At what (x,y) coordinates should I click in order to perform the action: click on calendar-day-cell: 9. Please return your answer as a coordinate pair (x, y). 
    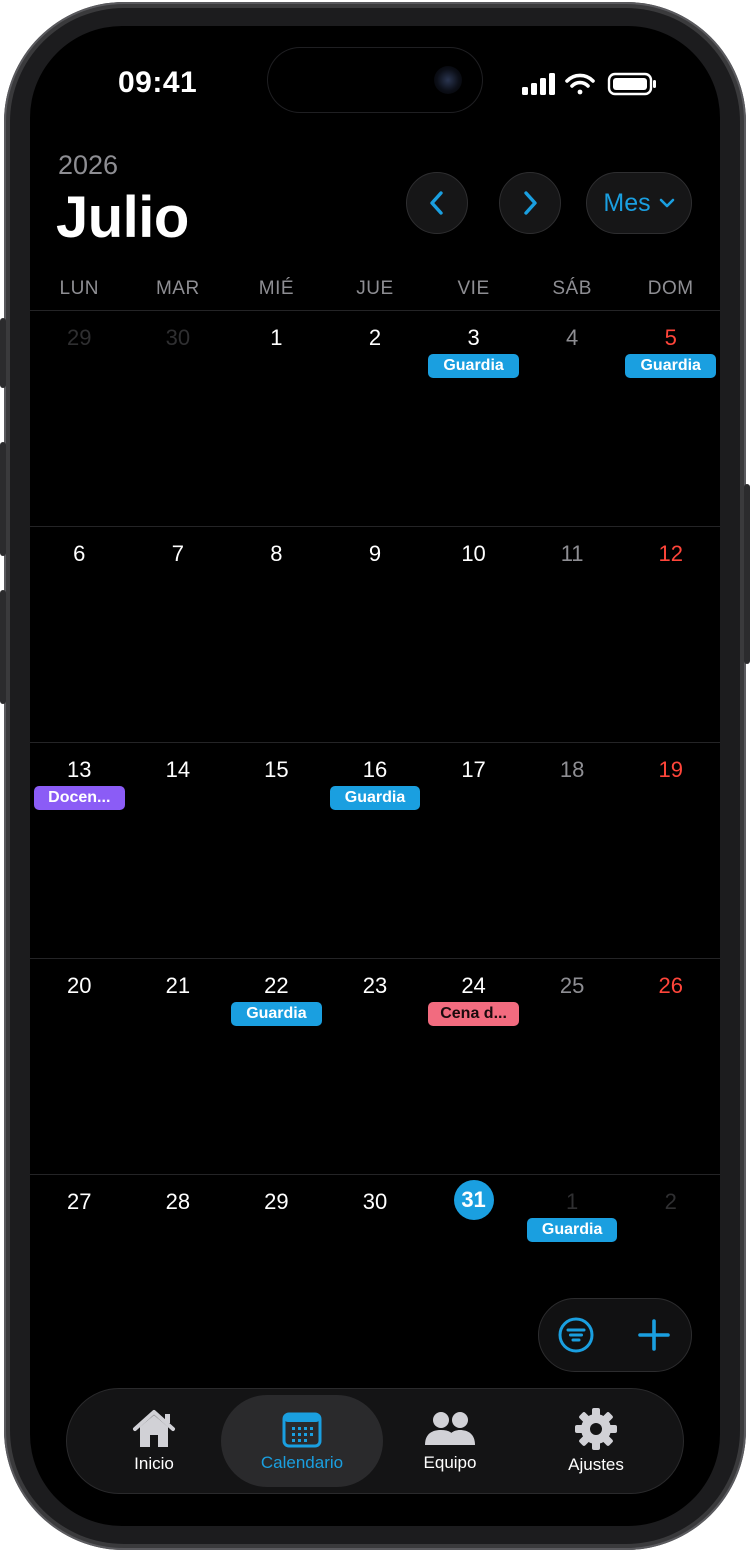
    Looking at the image, I should click on (375, 635).